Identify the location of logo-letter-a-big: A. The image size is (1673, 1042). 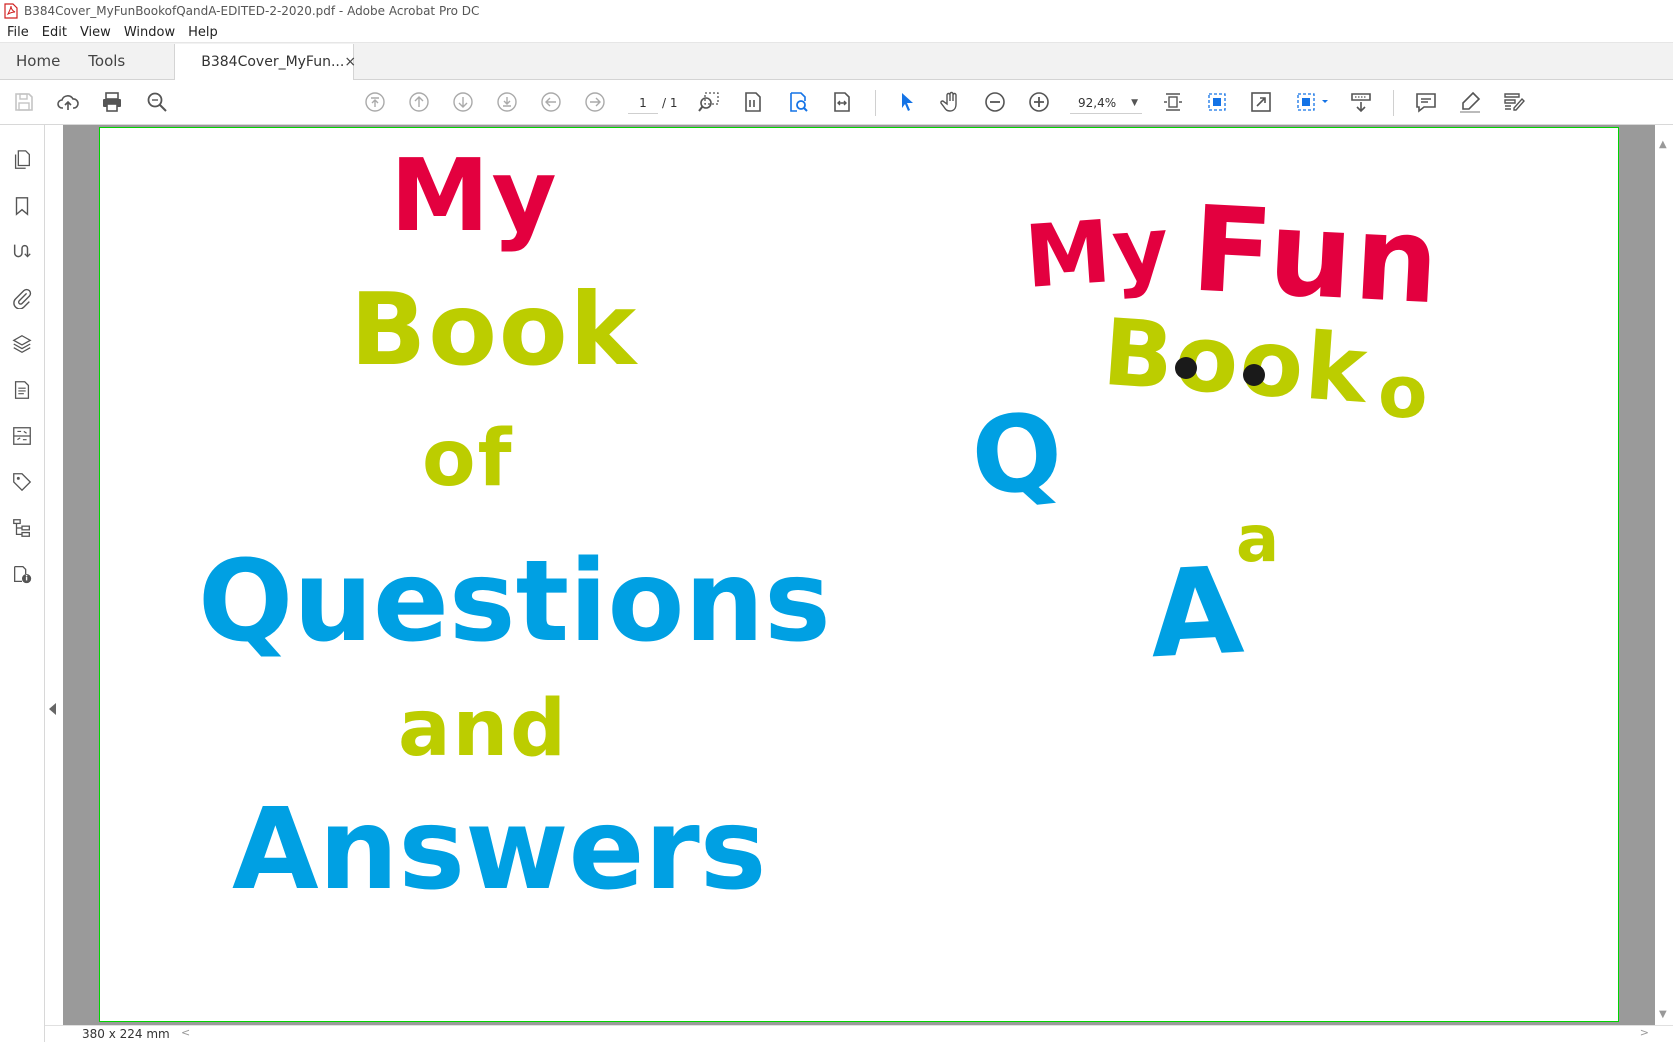
(1197, 613).